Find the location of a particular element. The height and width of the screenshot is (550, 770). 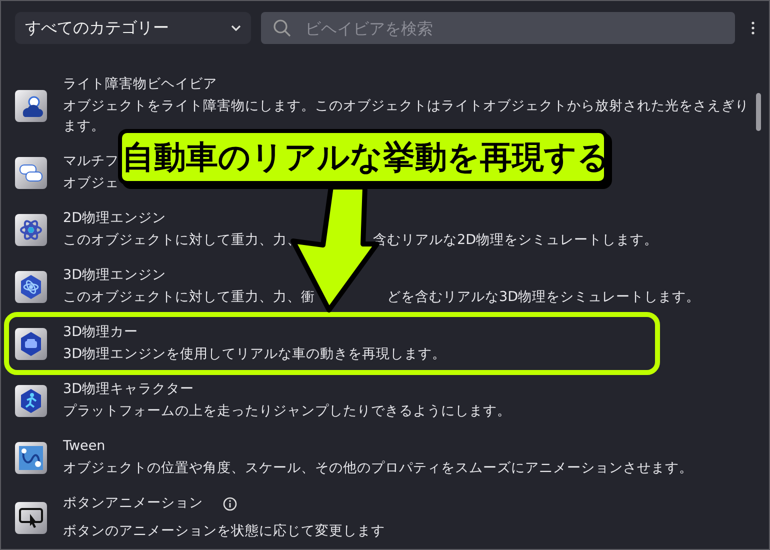

info-icon is located at coordinates (230, 503).